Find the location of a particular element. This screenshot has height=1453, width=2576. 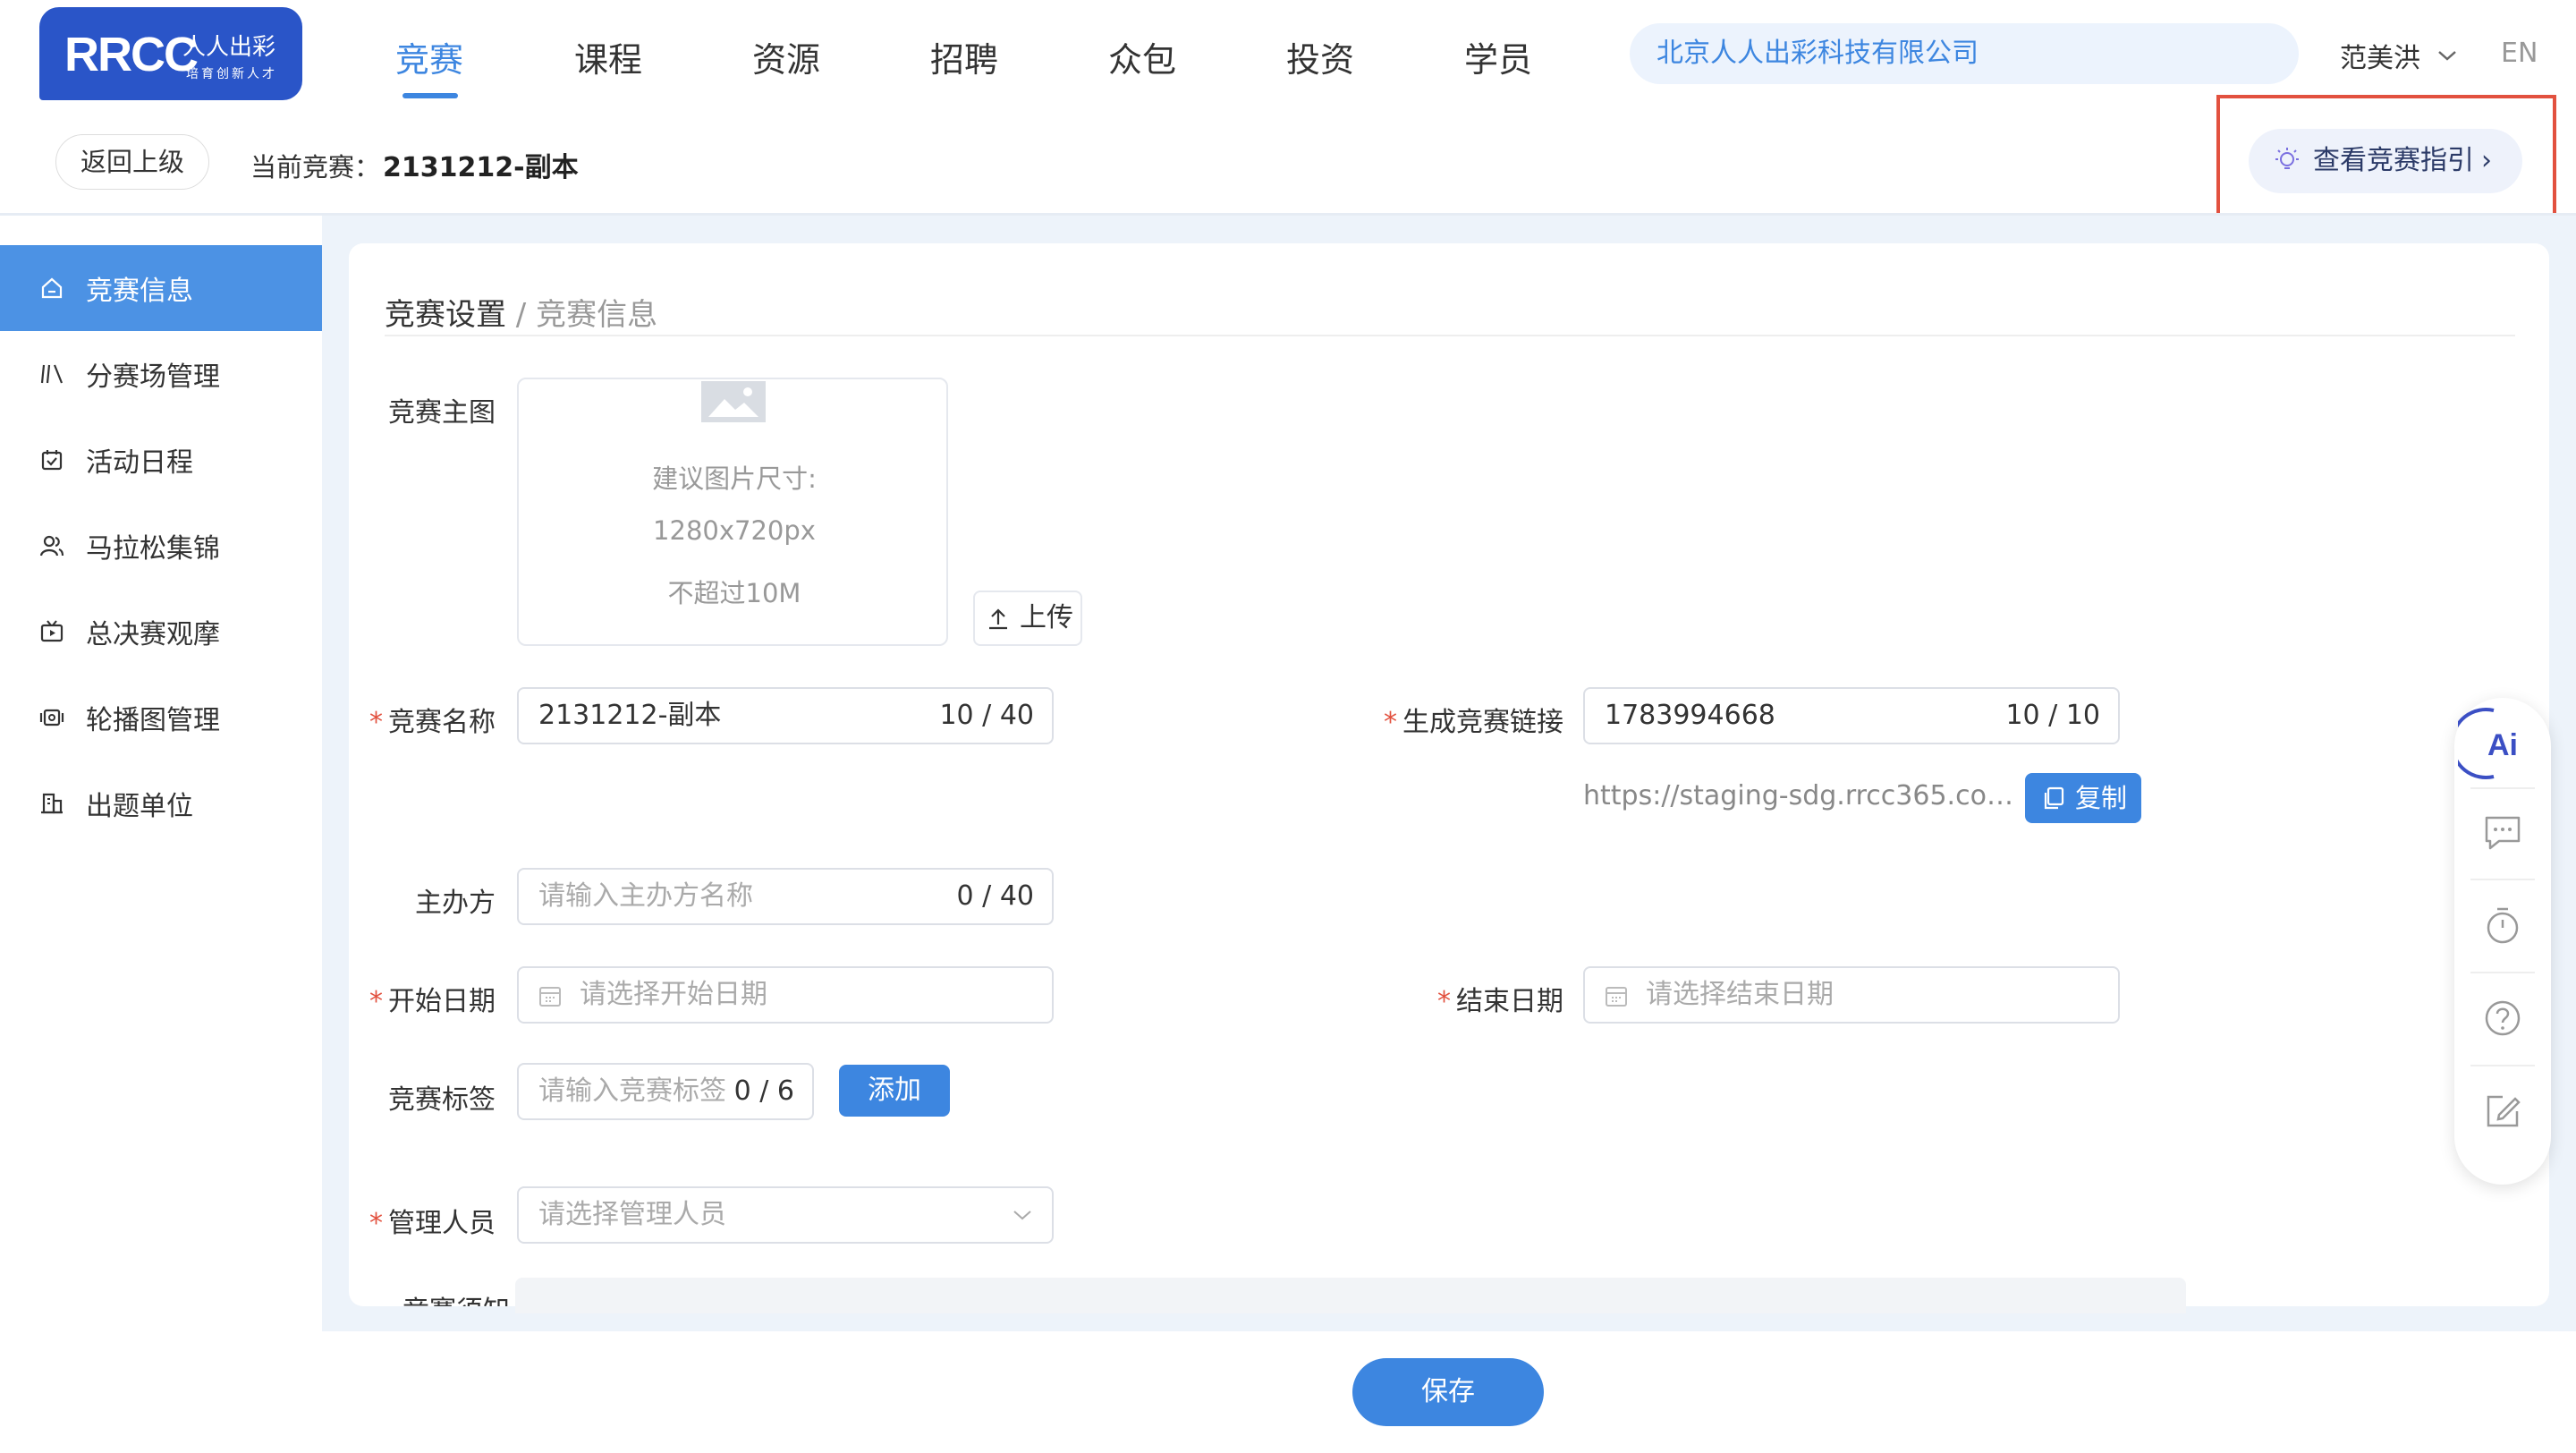

sidebar-item-label: 轮播图管理 is located at coordinates (153, 720).